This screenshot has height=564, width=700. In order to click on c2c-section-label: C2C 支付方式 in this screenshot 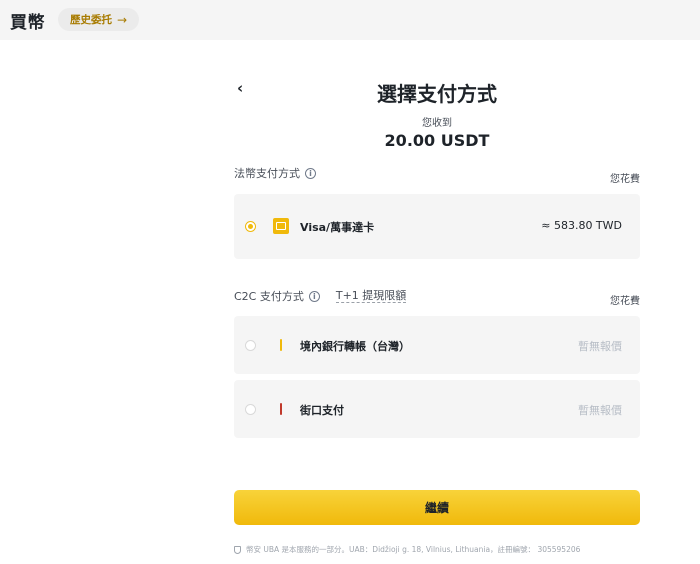, I will do `click(269, 296)`.